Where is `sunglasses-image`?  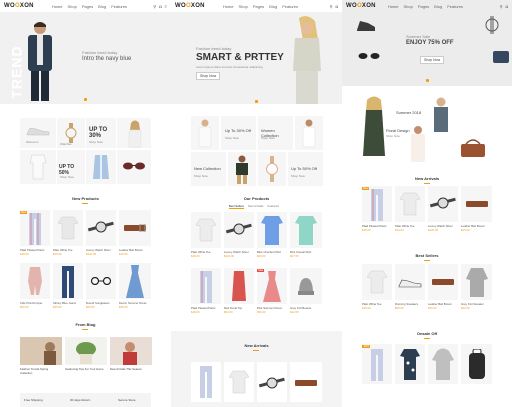 sunglasses-image is located at coordinates (101, 281).